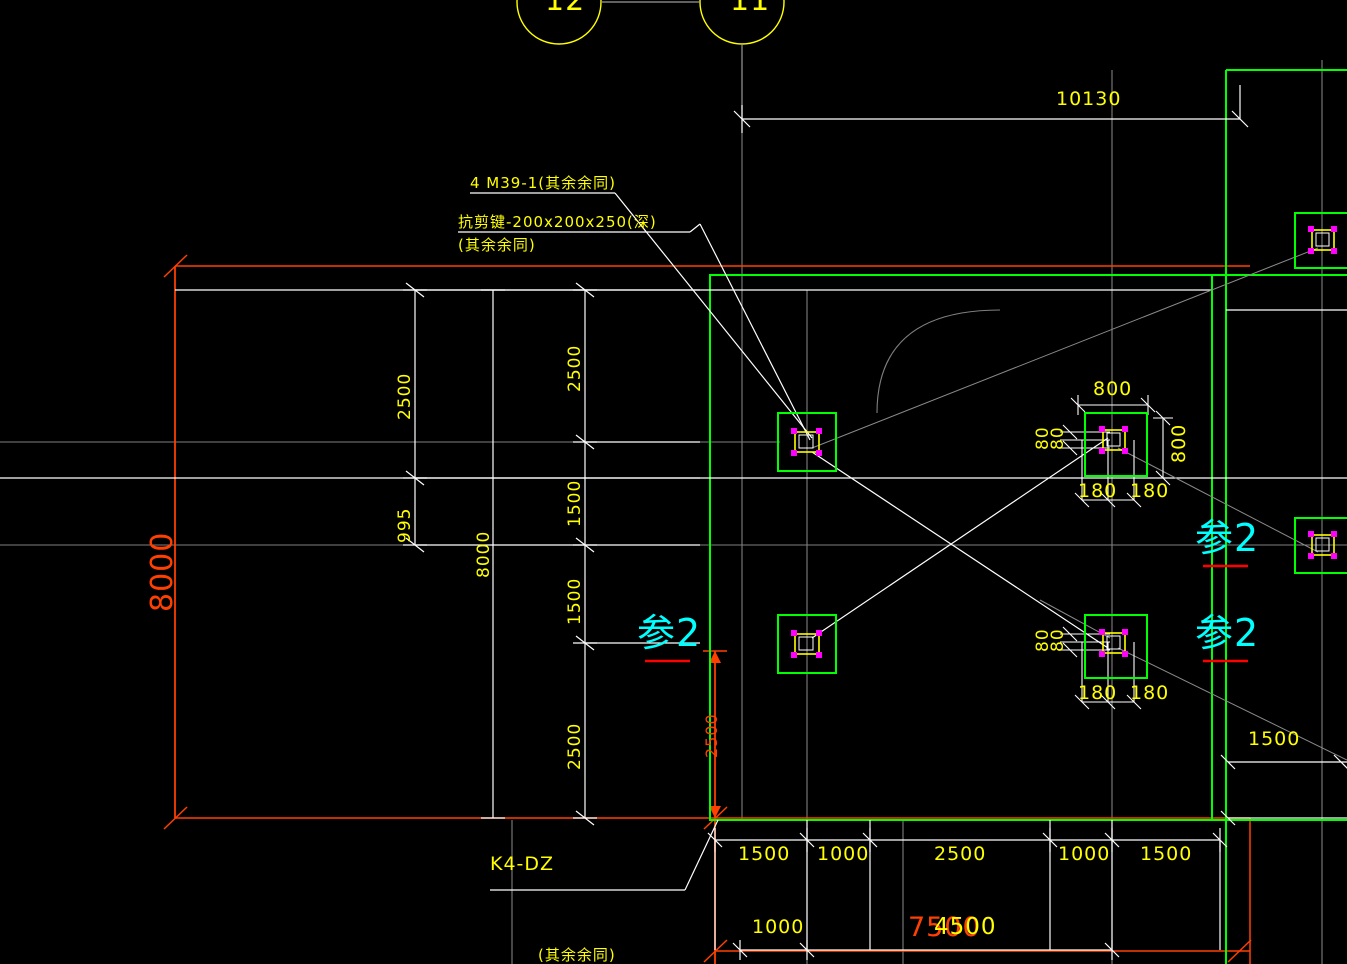 This screenshot has height=964, width=1347. Describe the element at coordinates (575, 503) in the screenshot. I see `dim-right-chain-2: 1500` at that location.